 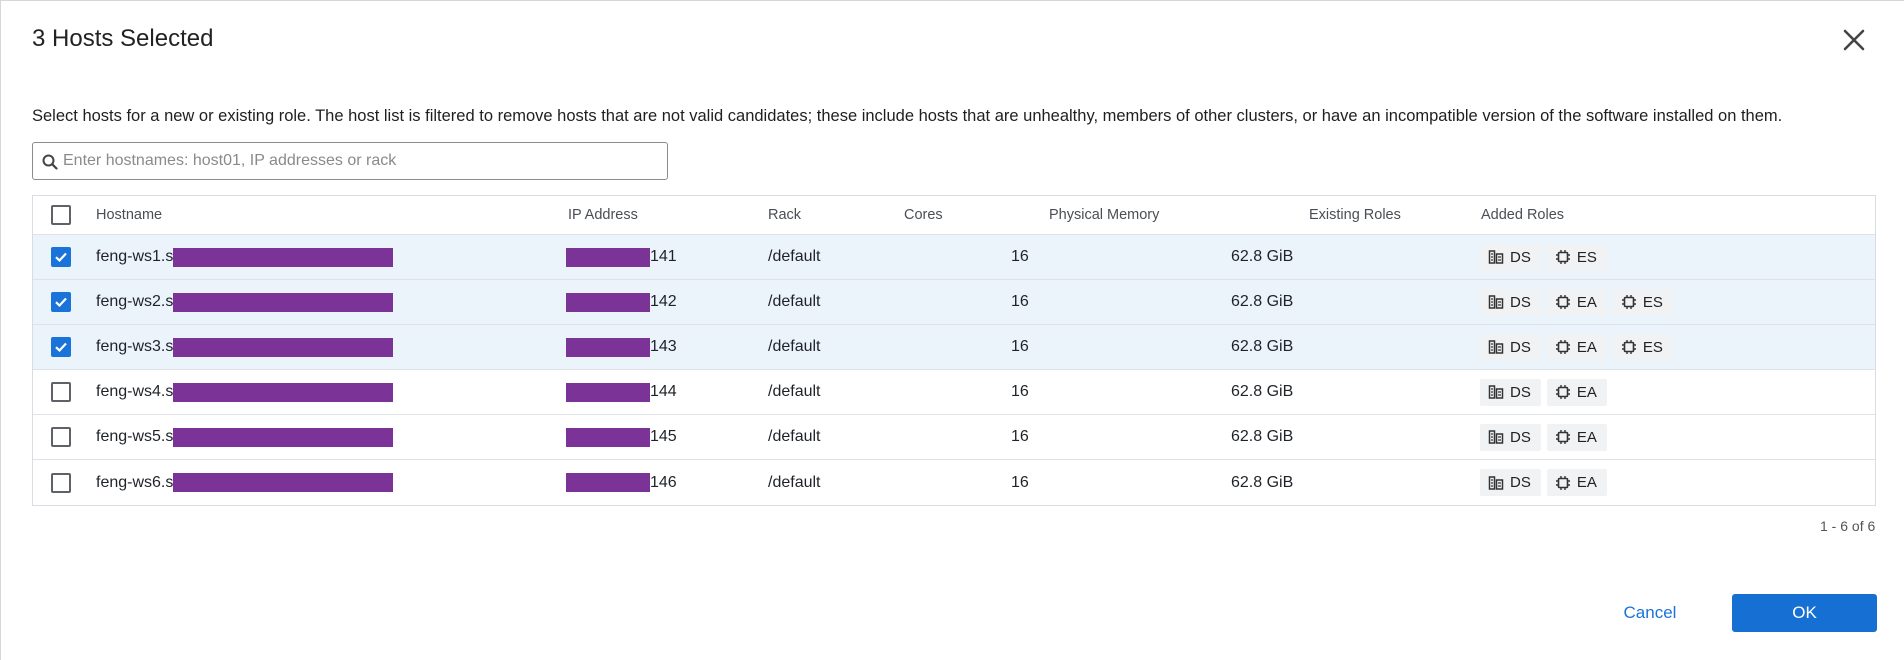 I want to click on column-rack: Rack, so click(x=784, y=215).